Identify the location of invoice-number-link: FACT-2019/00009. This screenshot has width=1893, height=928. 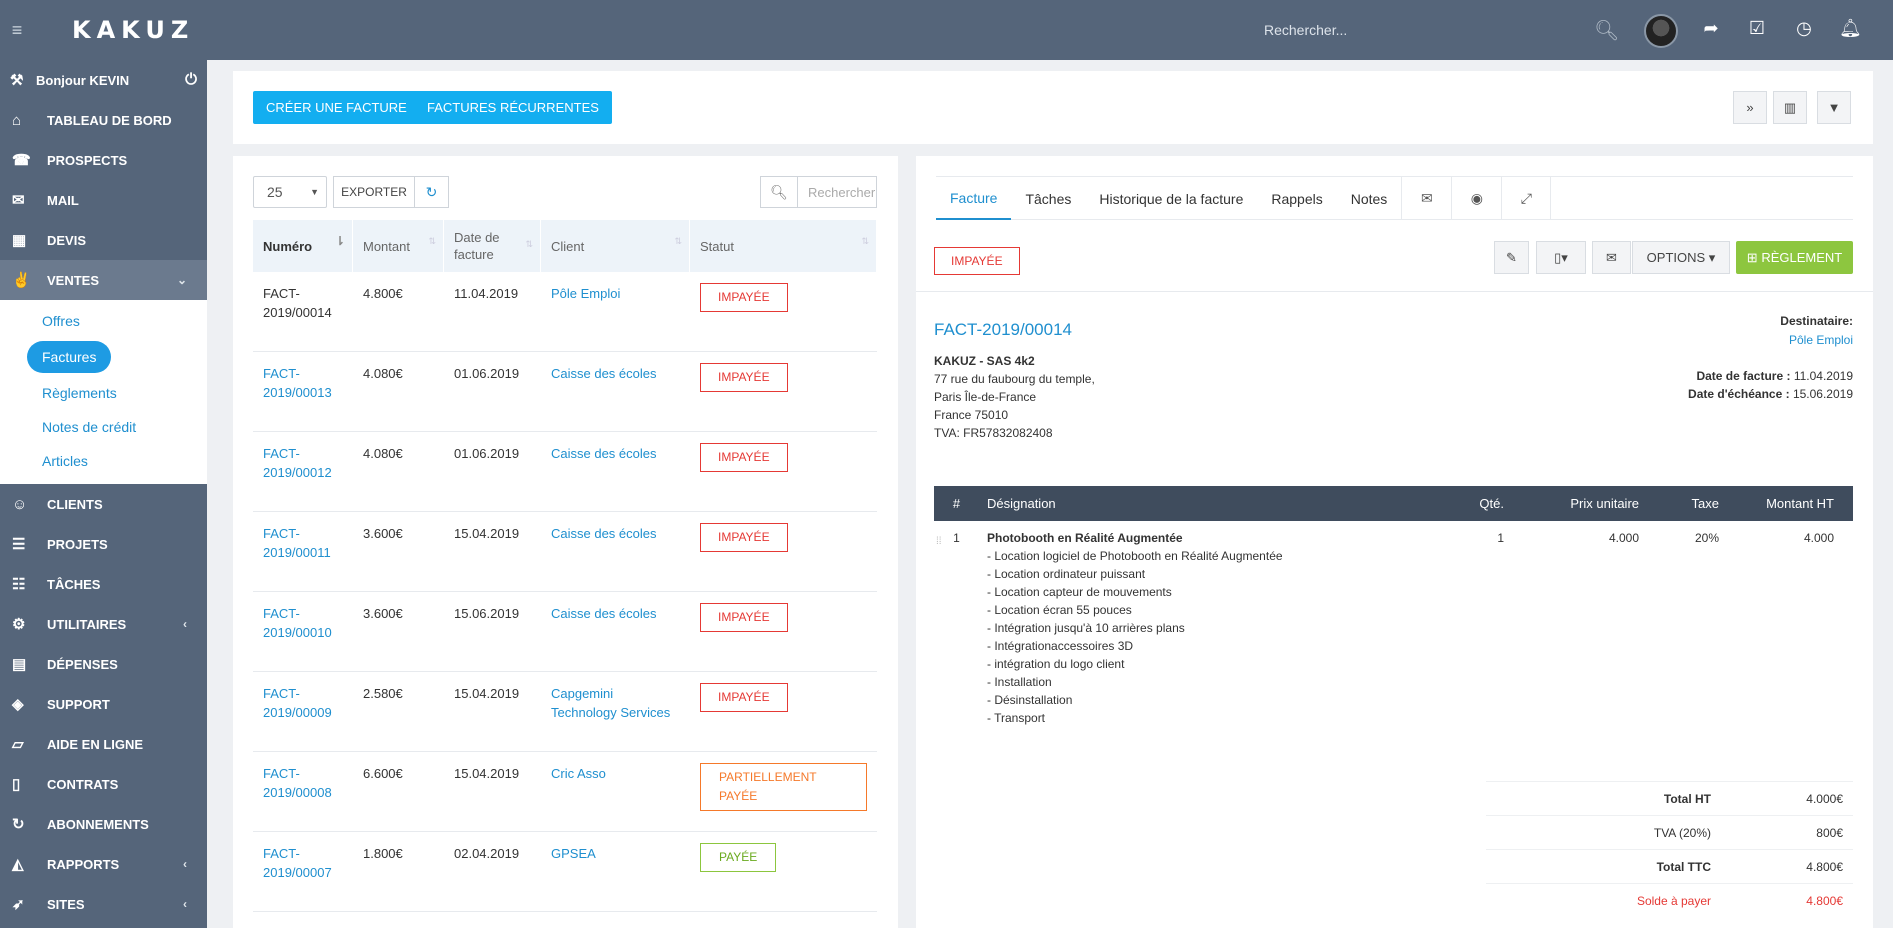
(297, 703).